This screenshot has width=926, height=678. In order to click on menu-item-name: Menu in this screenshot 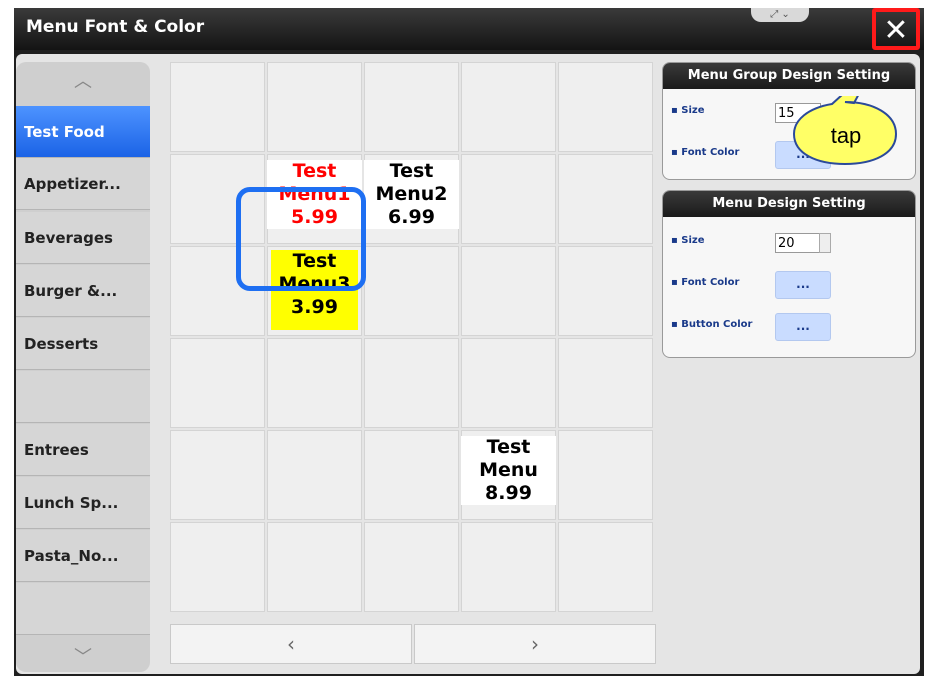, I will do `click(508, 470)`.